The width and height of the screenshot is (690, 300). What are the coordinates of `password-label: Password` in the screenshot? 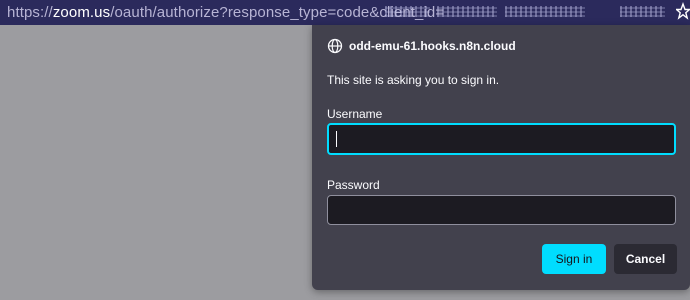 It's located at (353, 185).